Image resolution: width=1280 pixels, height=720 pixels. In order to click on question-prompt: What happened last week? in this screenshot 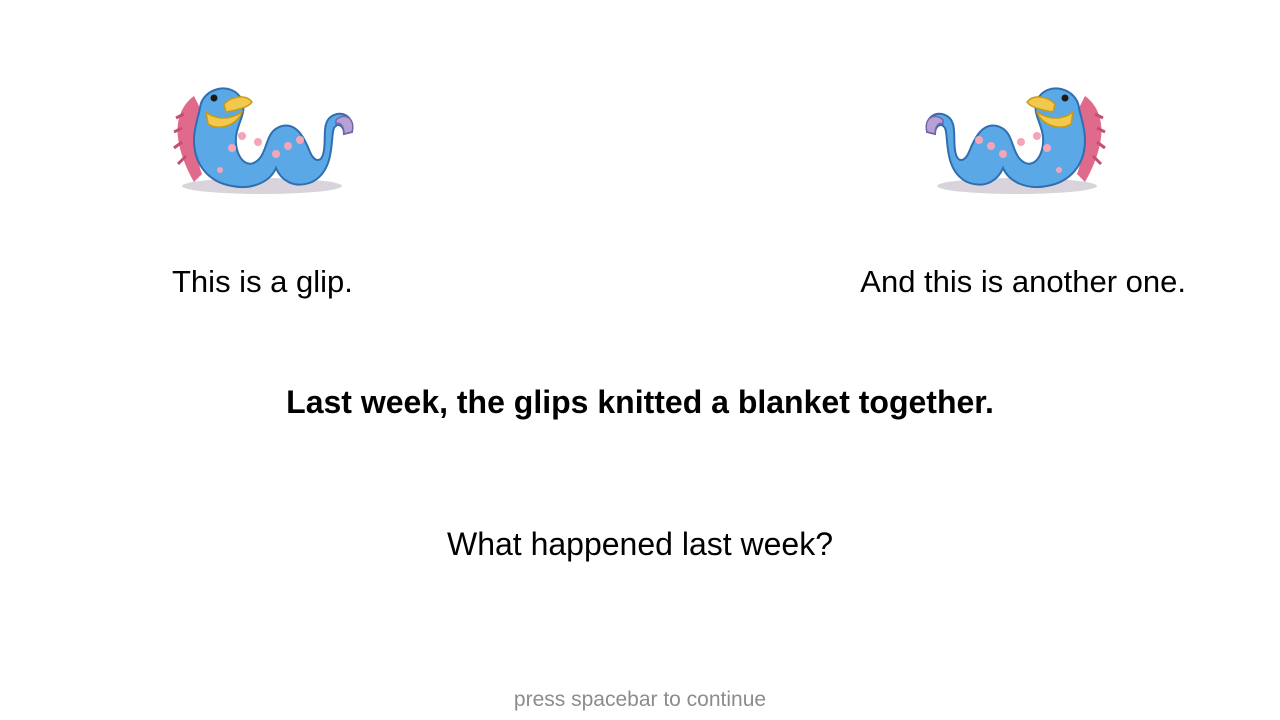, I will do `click(640, 544)`.